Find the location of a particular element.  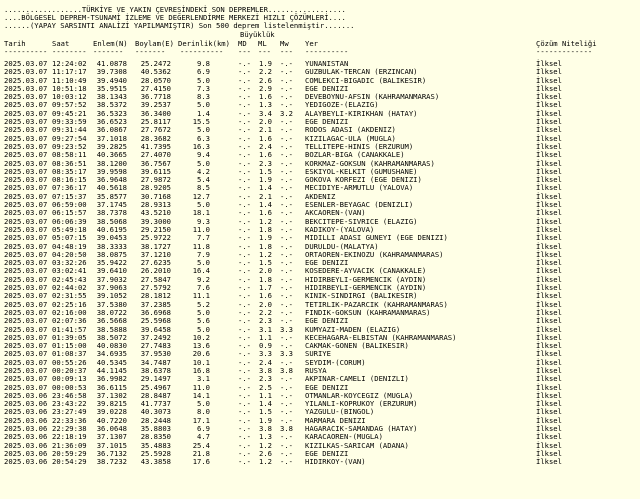

cell-time: 20:54:29 is located at coordinates (69, 462).